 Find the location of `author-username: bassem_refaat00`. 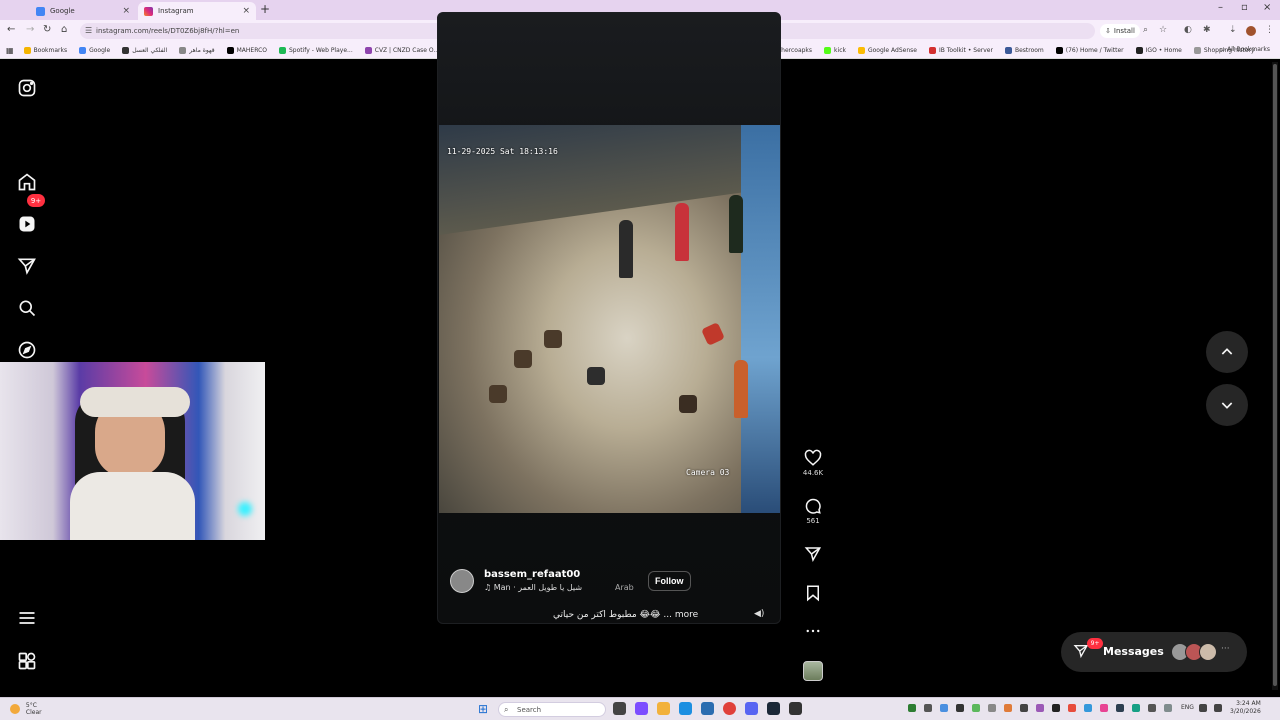

author-username: bassem_refaat00 is located at coordinates (532, 574).